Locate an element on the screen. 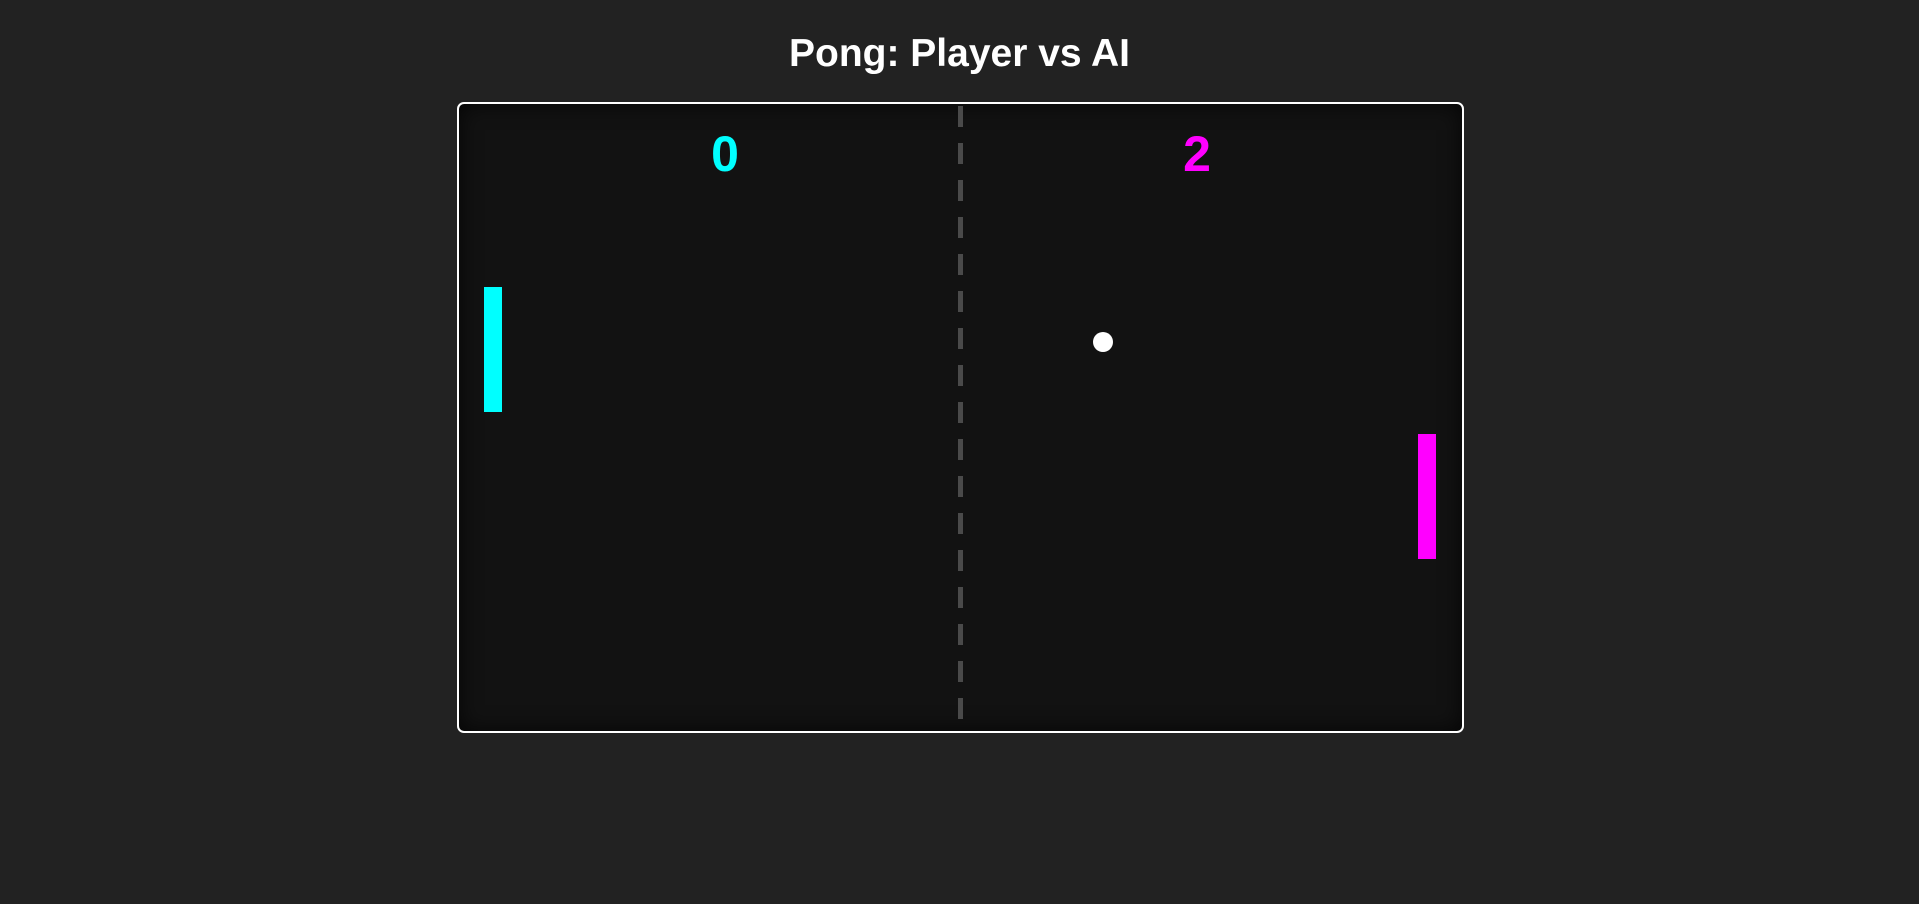 The height and width of the screenshot is (904, 1919). page-title: Pong: Player vs AI is located at coordinates (959, 53).